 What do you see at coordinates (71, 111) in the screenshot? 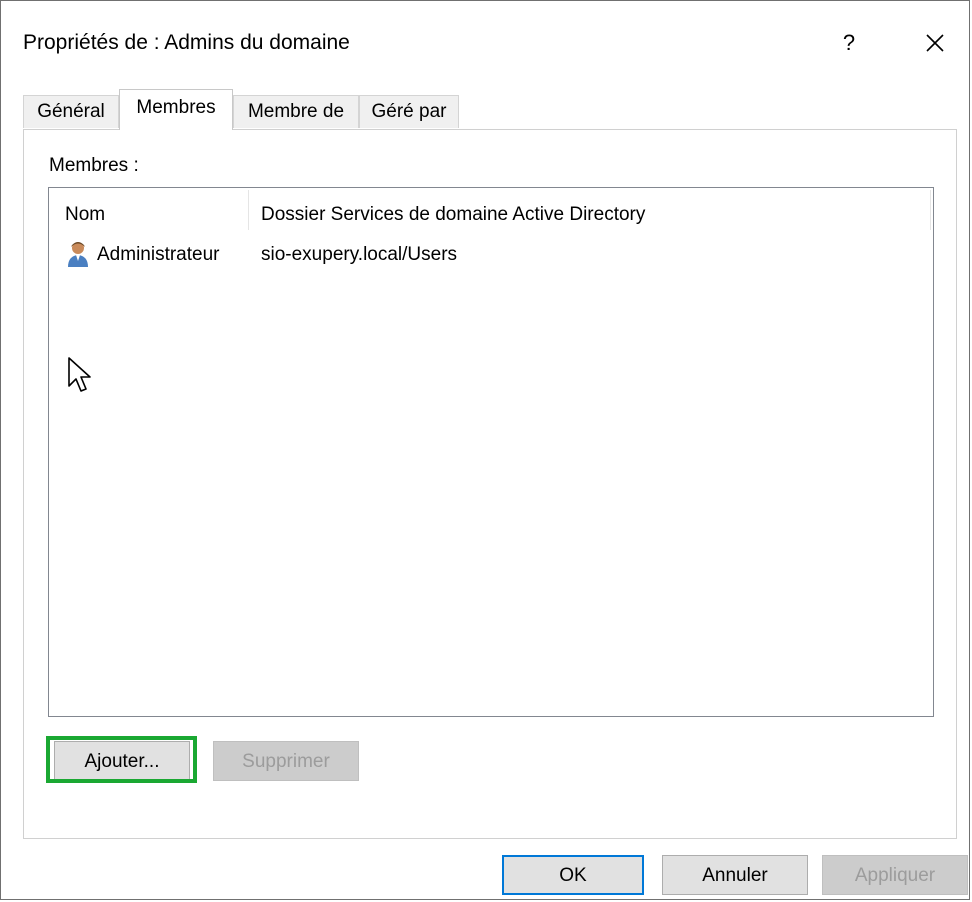
I see `tab-general: Général` at bounding box center [71, 111].